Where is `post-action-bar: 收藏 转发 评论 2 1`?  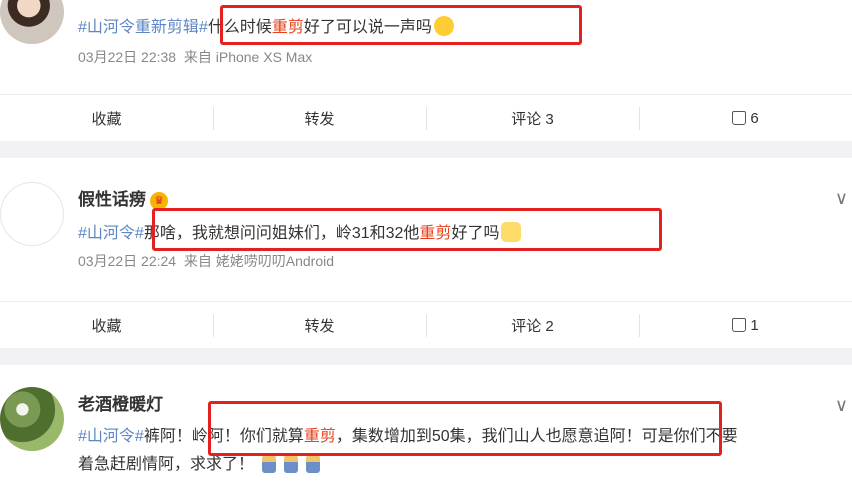 post-action-bar: 收藏 转发 评论 2 1 is located at coordinates (426, 324).